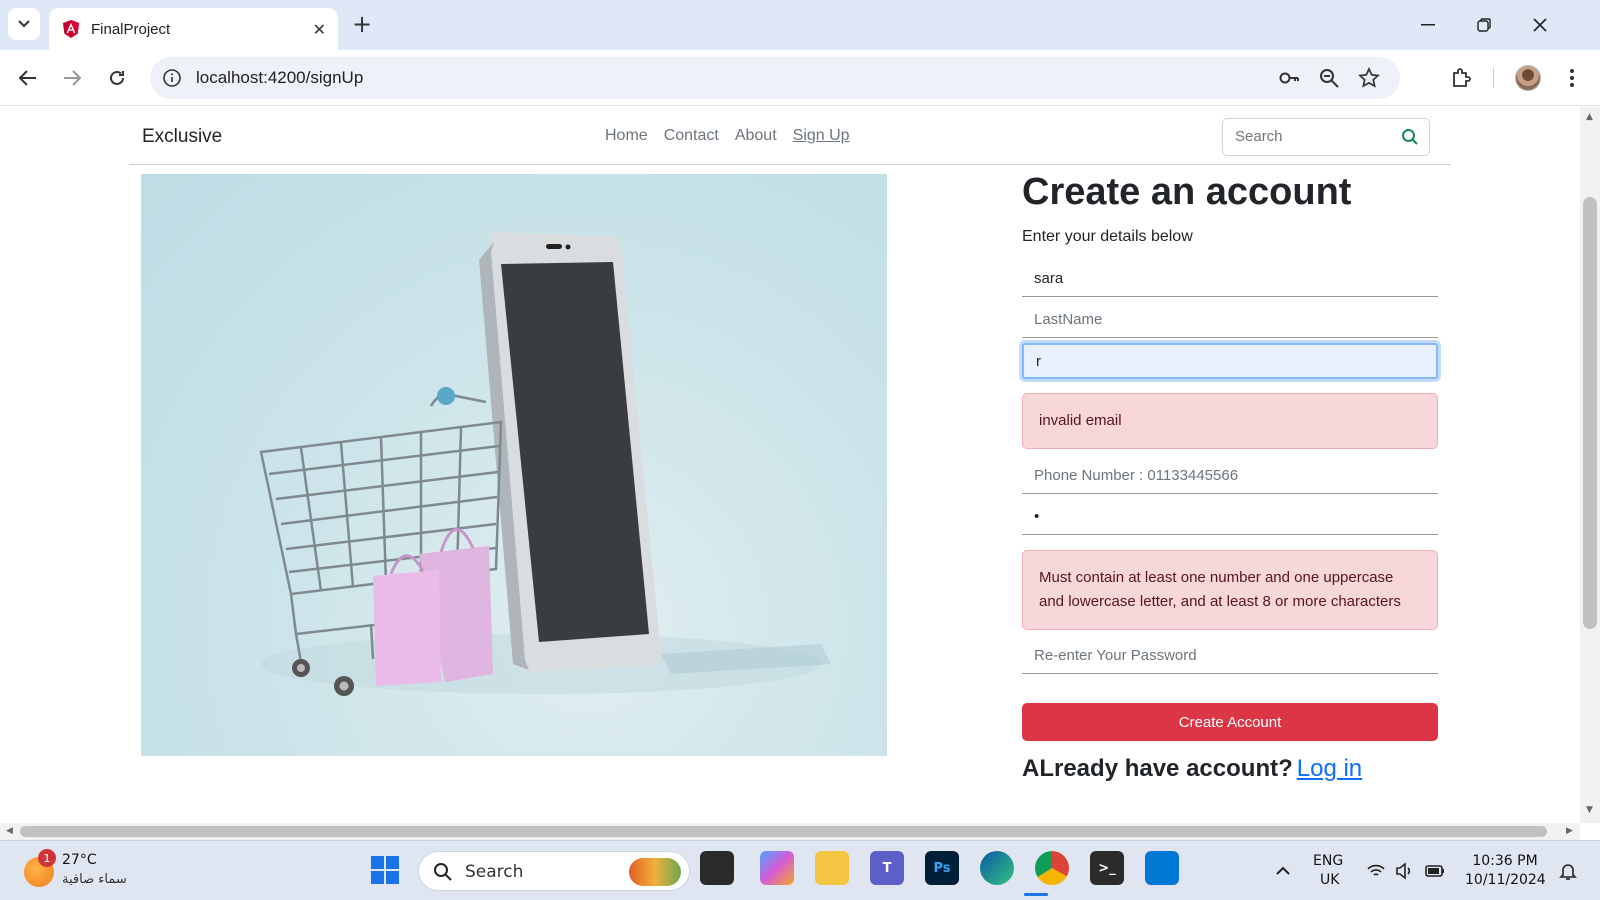 The image size is (1600, 900). Describe the element at coordinates (717, 868) in the screenshot. I see `task-view-icon` at that location.